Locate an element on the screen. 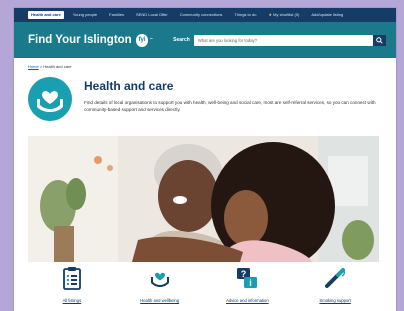 Image resolution: width=404 pixels, height=311 pixels. fyi-logo-icon: fyi is located at coordinates (142, 40).